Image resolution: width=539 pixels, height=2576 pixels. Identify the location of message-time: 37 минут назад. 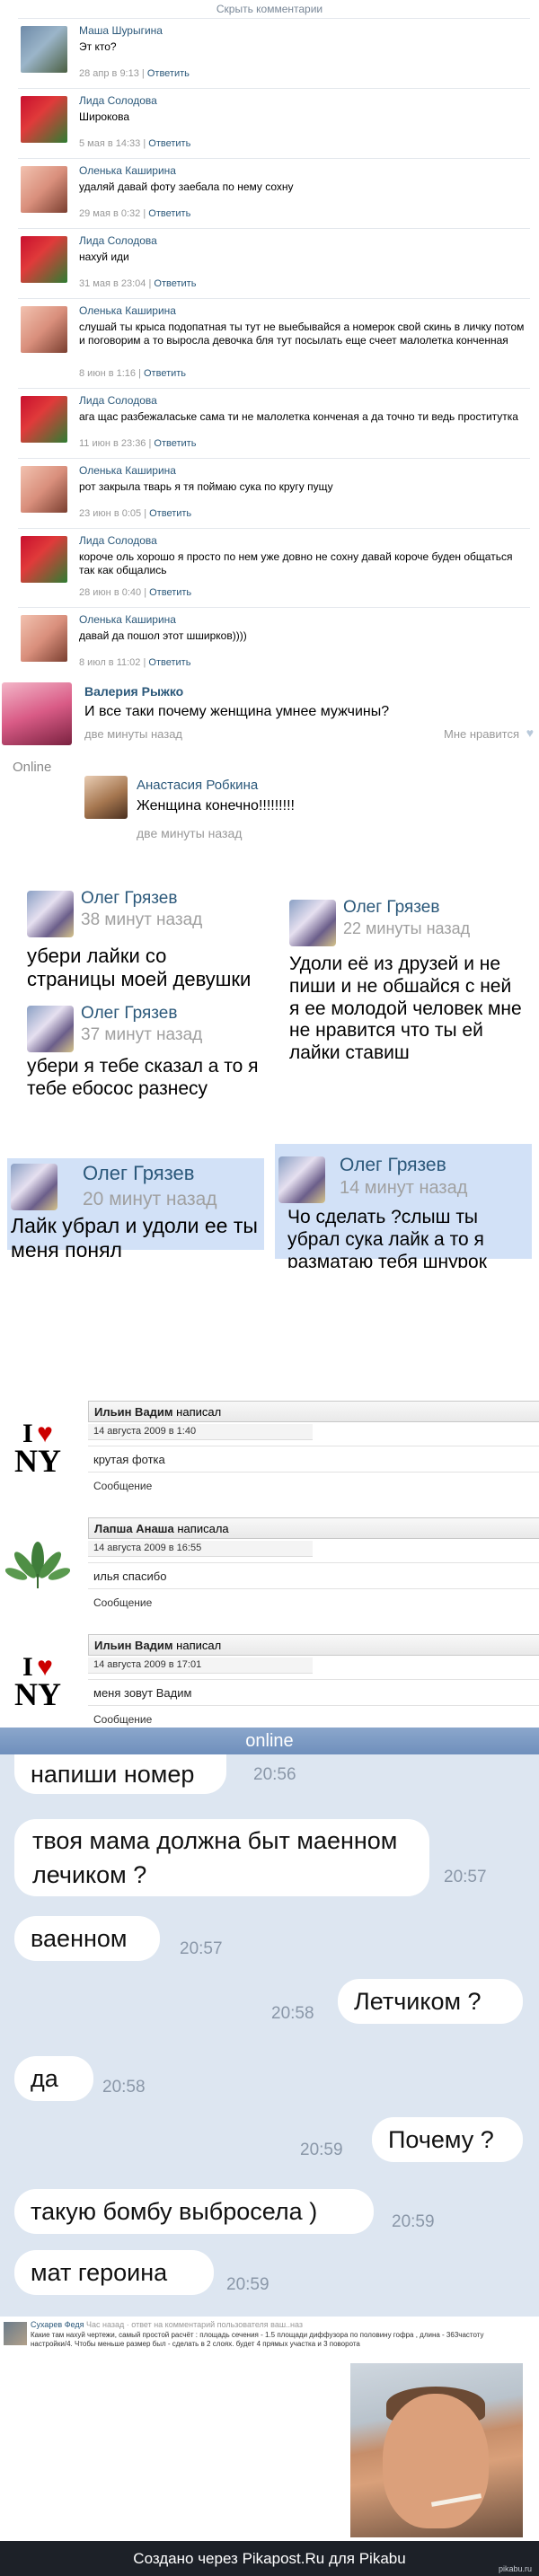
(142, 1034).